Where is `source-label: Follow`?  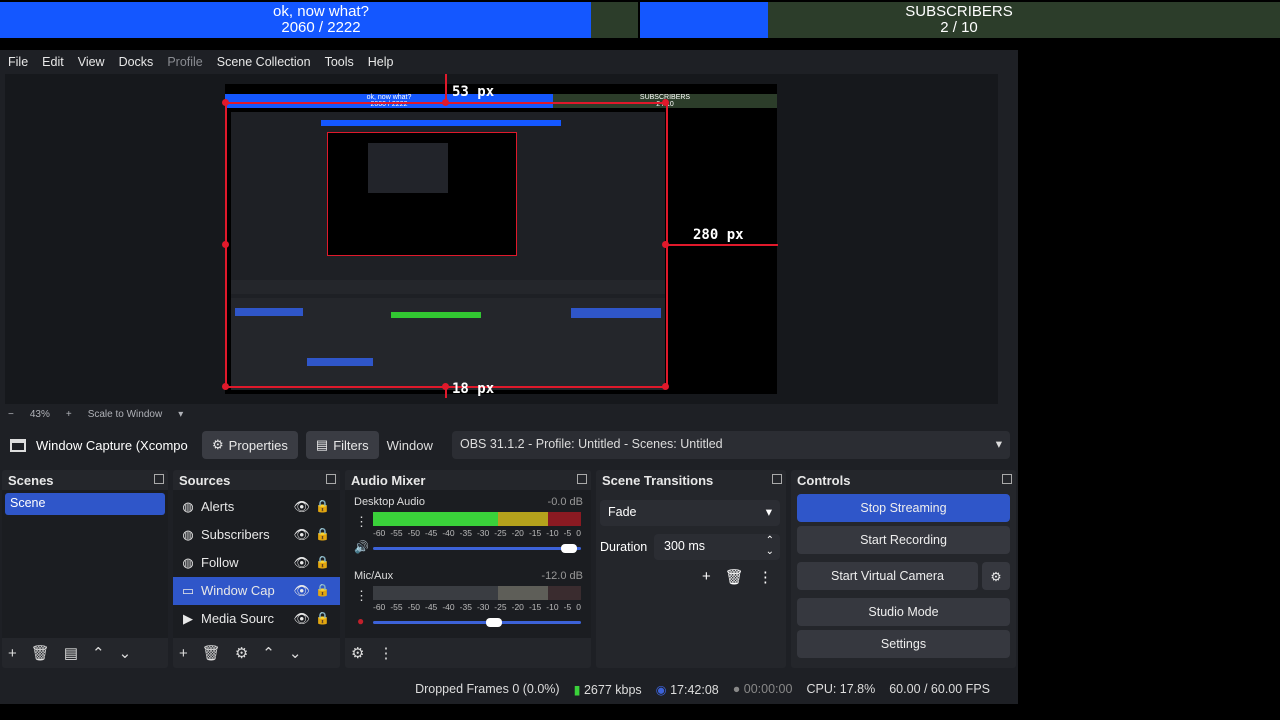
source-label: Follow is located at coordinates (220, 562).